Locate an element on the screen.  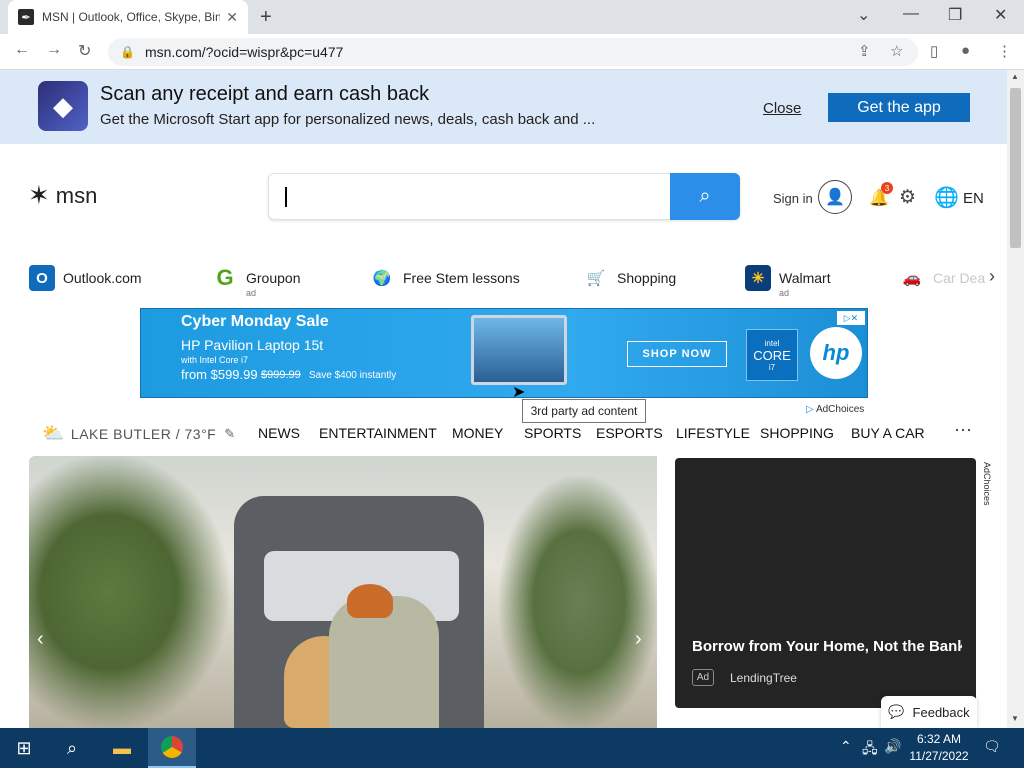
language-globe-icon: 🌐 is located at coordinates (946, 197).